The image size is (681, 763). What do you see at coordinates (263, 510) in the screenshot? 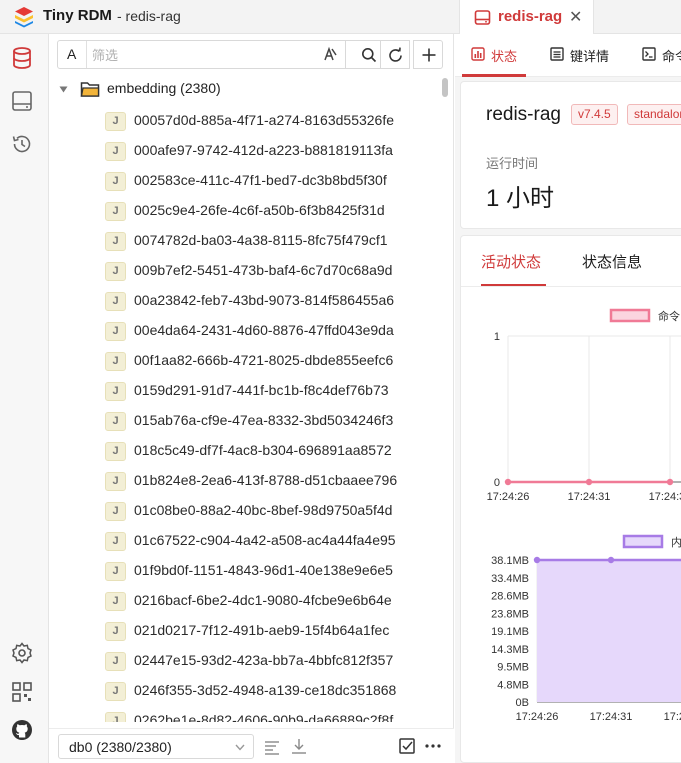
I see `key-name: 01c08be0-88a2-40bc-8bef-98d9750a5f4d` at bounding box center [263, 510].